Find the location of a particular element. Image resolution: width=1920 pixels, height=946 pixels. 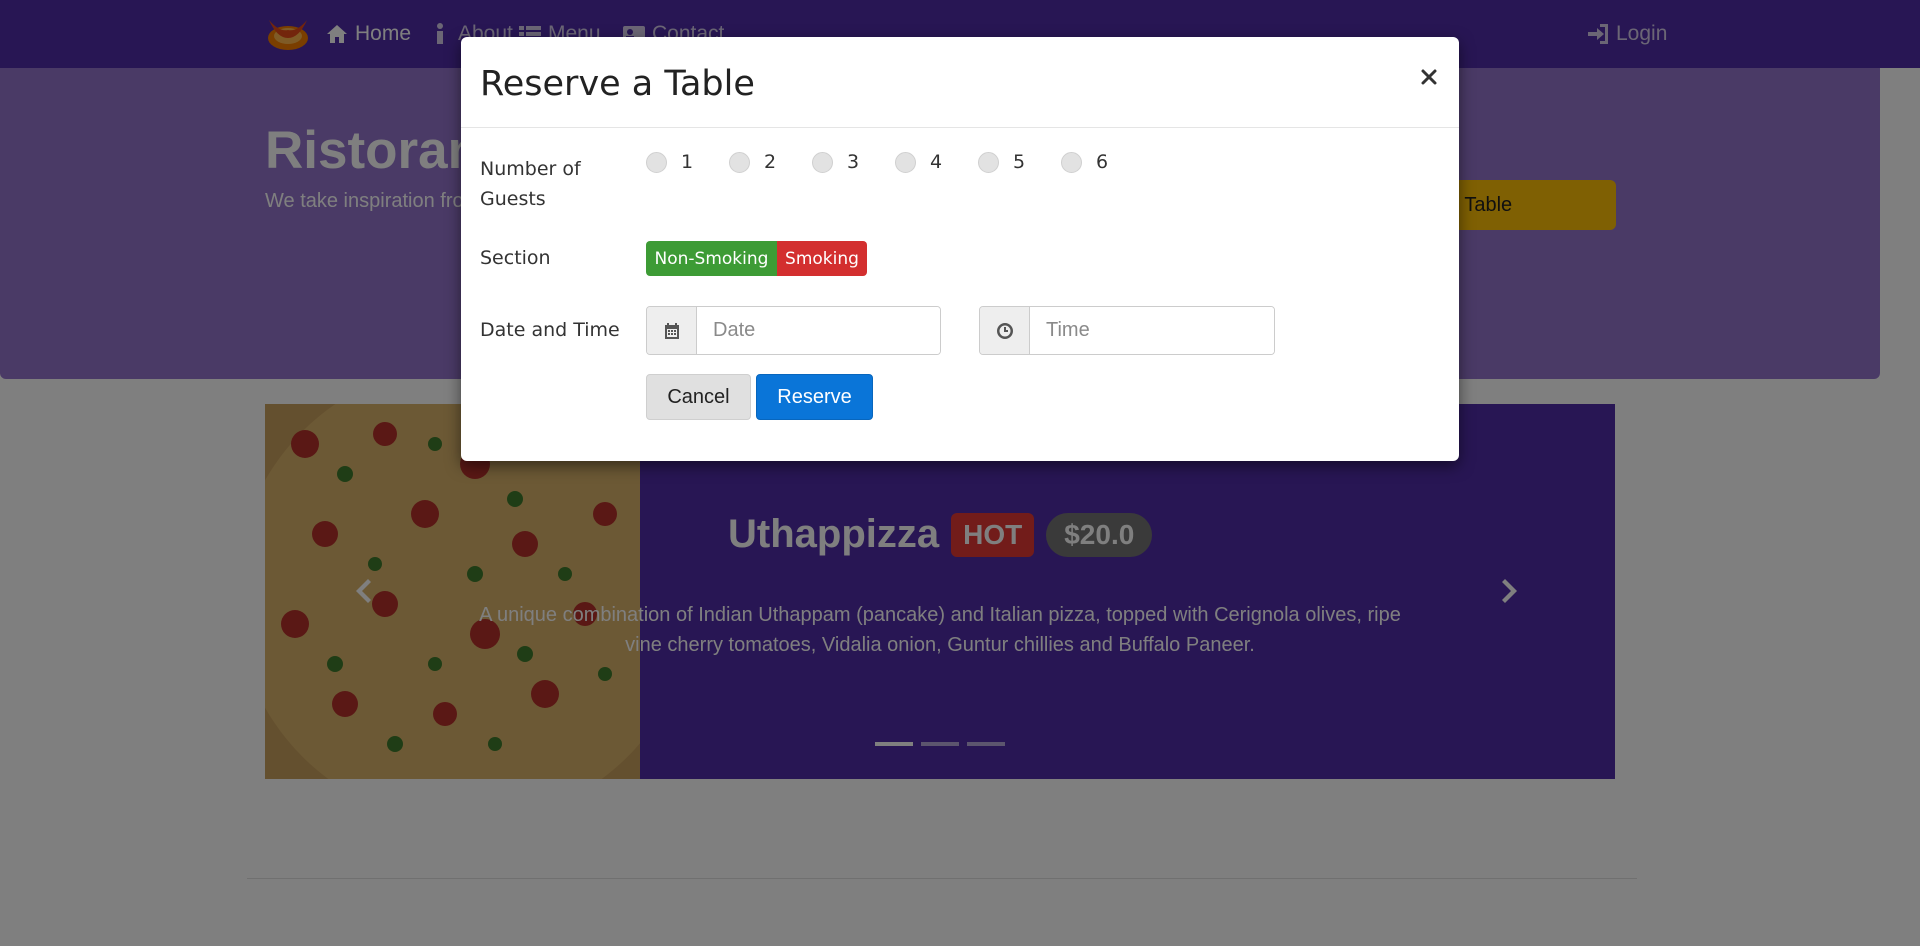

close-button is located at coordinates (1433, 81).